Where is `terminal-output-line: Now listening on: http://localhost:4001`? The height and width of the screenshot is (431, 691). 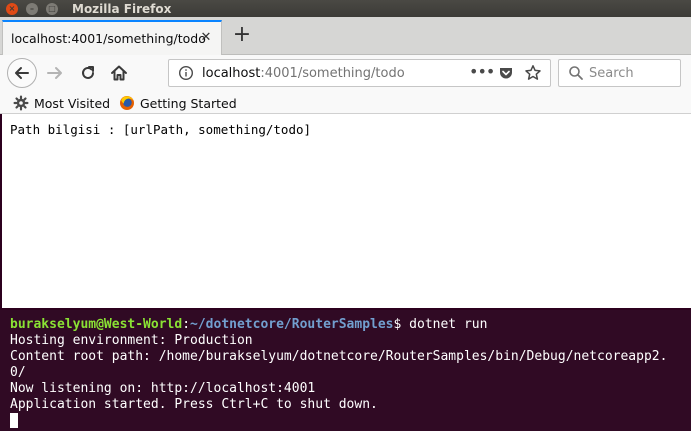
terminal-output-line: Now listening on: http://localhost:4001 is located at coordinates (163, 388).